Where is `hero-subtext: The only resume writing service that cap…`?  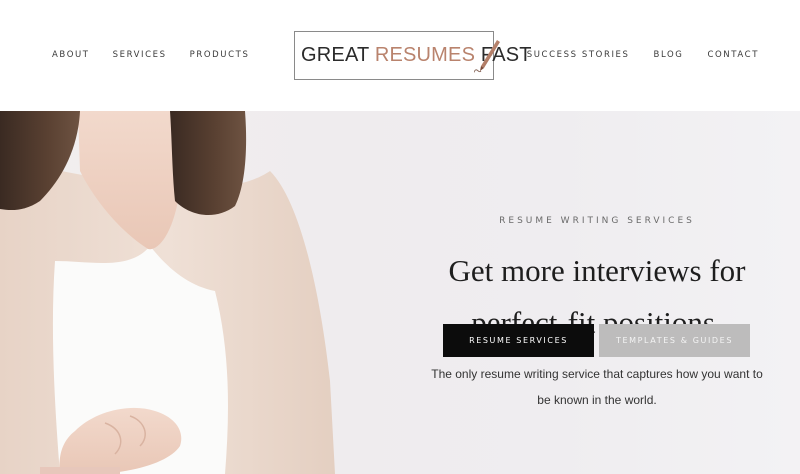
hero-subtext: The only resume writing service that cap… is located at coordinates (597, 387).